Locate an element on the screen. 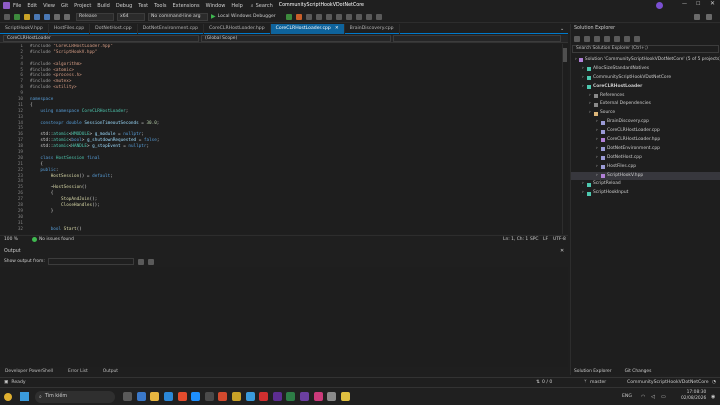  project-scope-select: CoreCLRHostLoader is located at coordinates (101, 38).